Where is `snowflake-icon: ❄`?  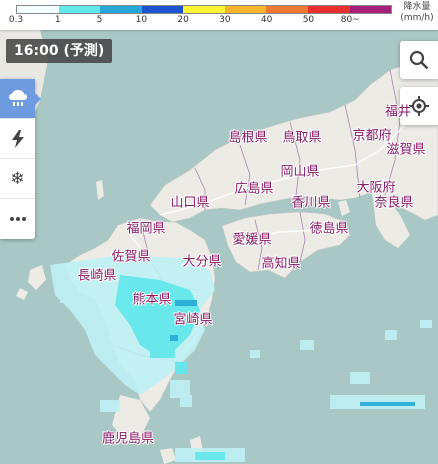
snowflake-icon: ❄ is located at coordinates (17, 178).